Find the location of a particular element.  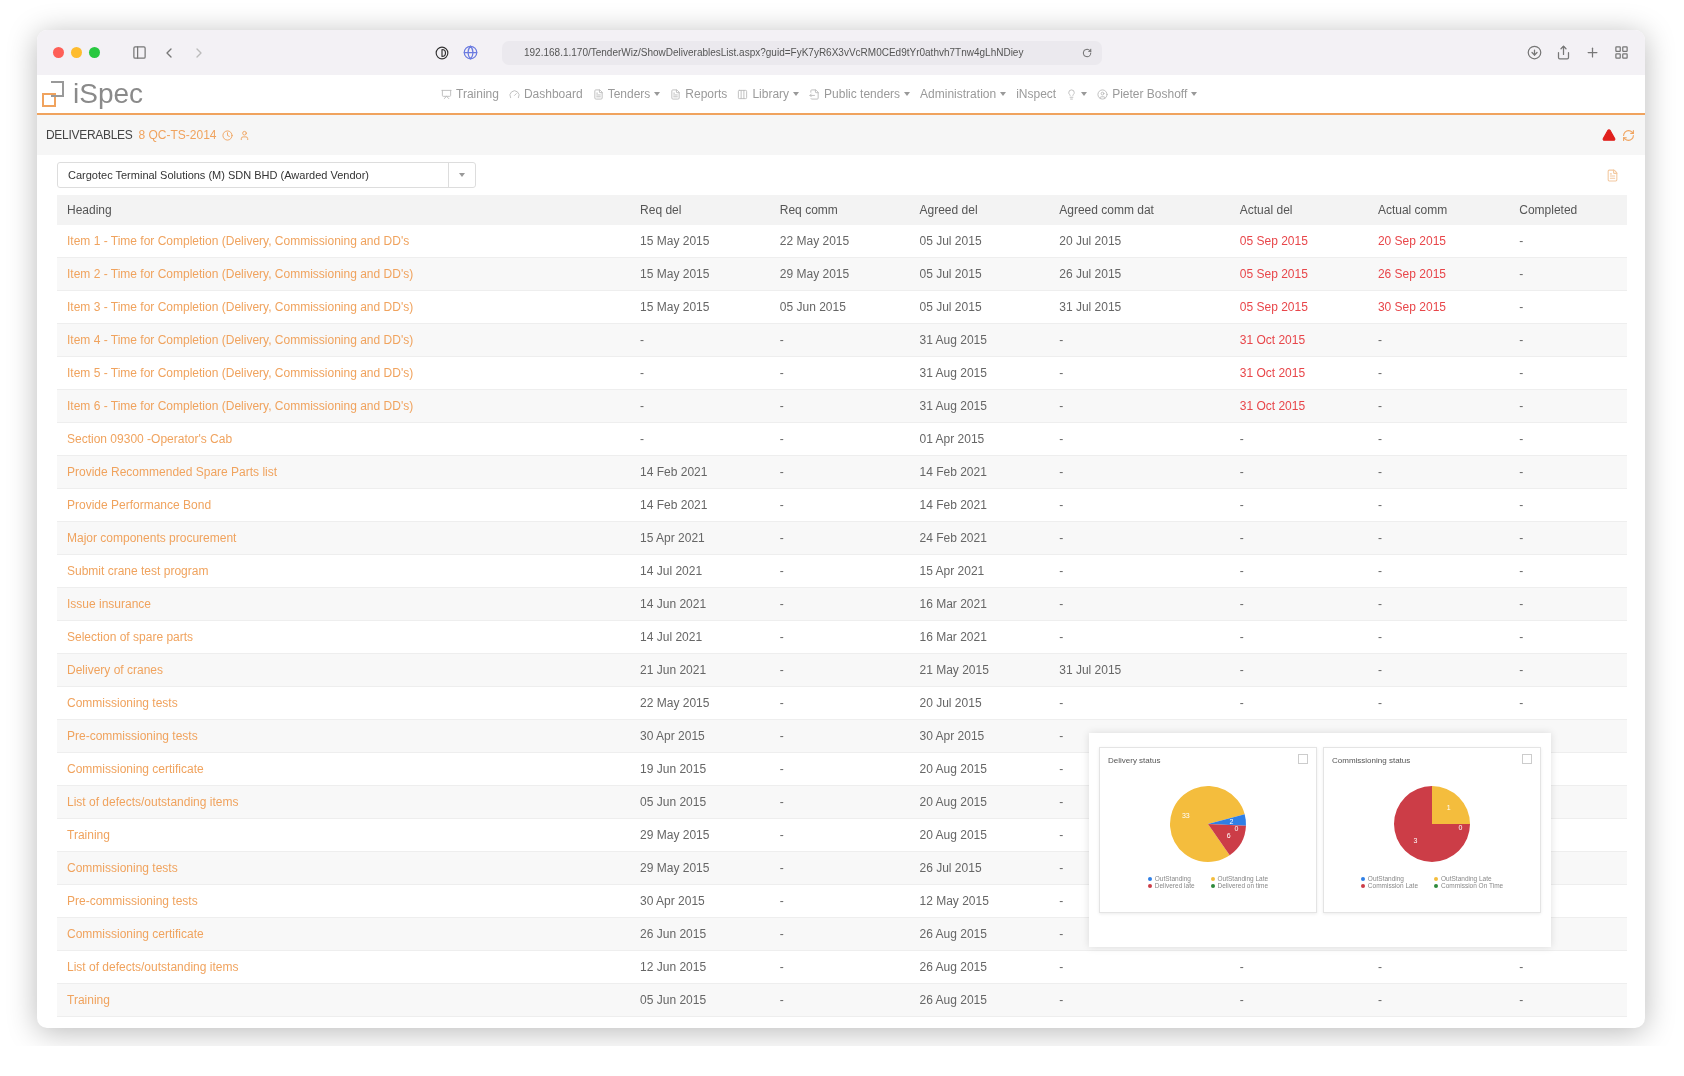

deliverable-link: Issue insurance is located at coordinates (109, 604).